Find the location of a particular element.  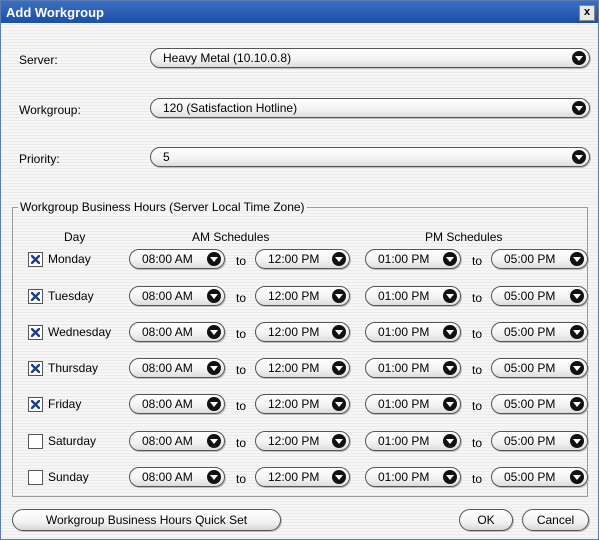

server-label: Server: is located at coordinates (38, 60).